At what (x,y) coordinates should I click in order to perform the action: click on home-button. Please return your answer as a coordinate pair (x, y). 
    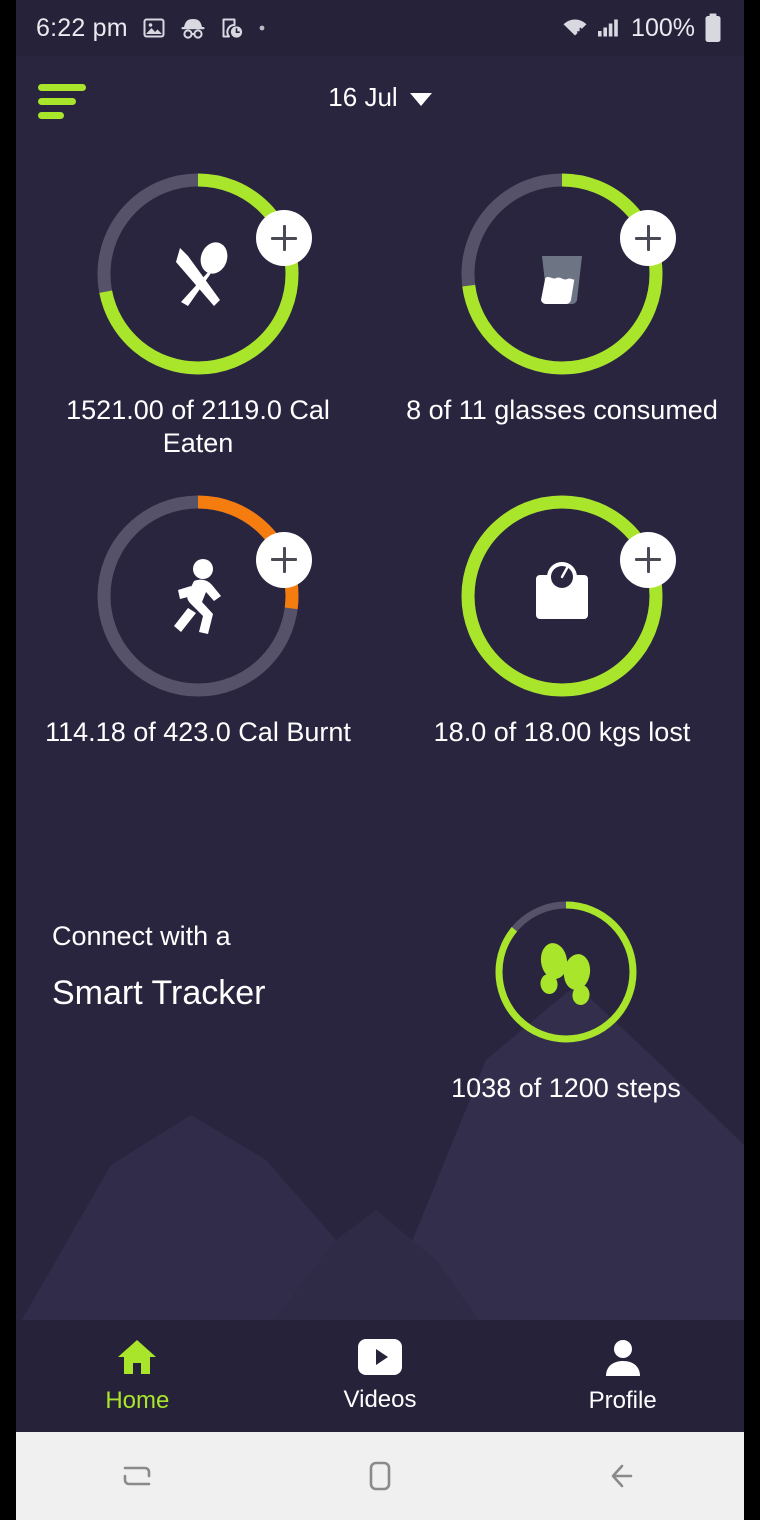
    Looking at the image, I should click on (380, 1476).